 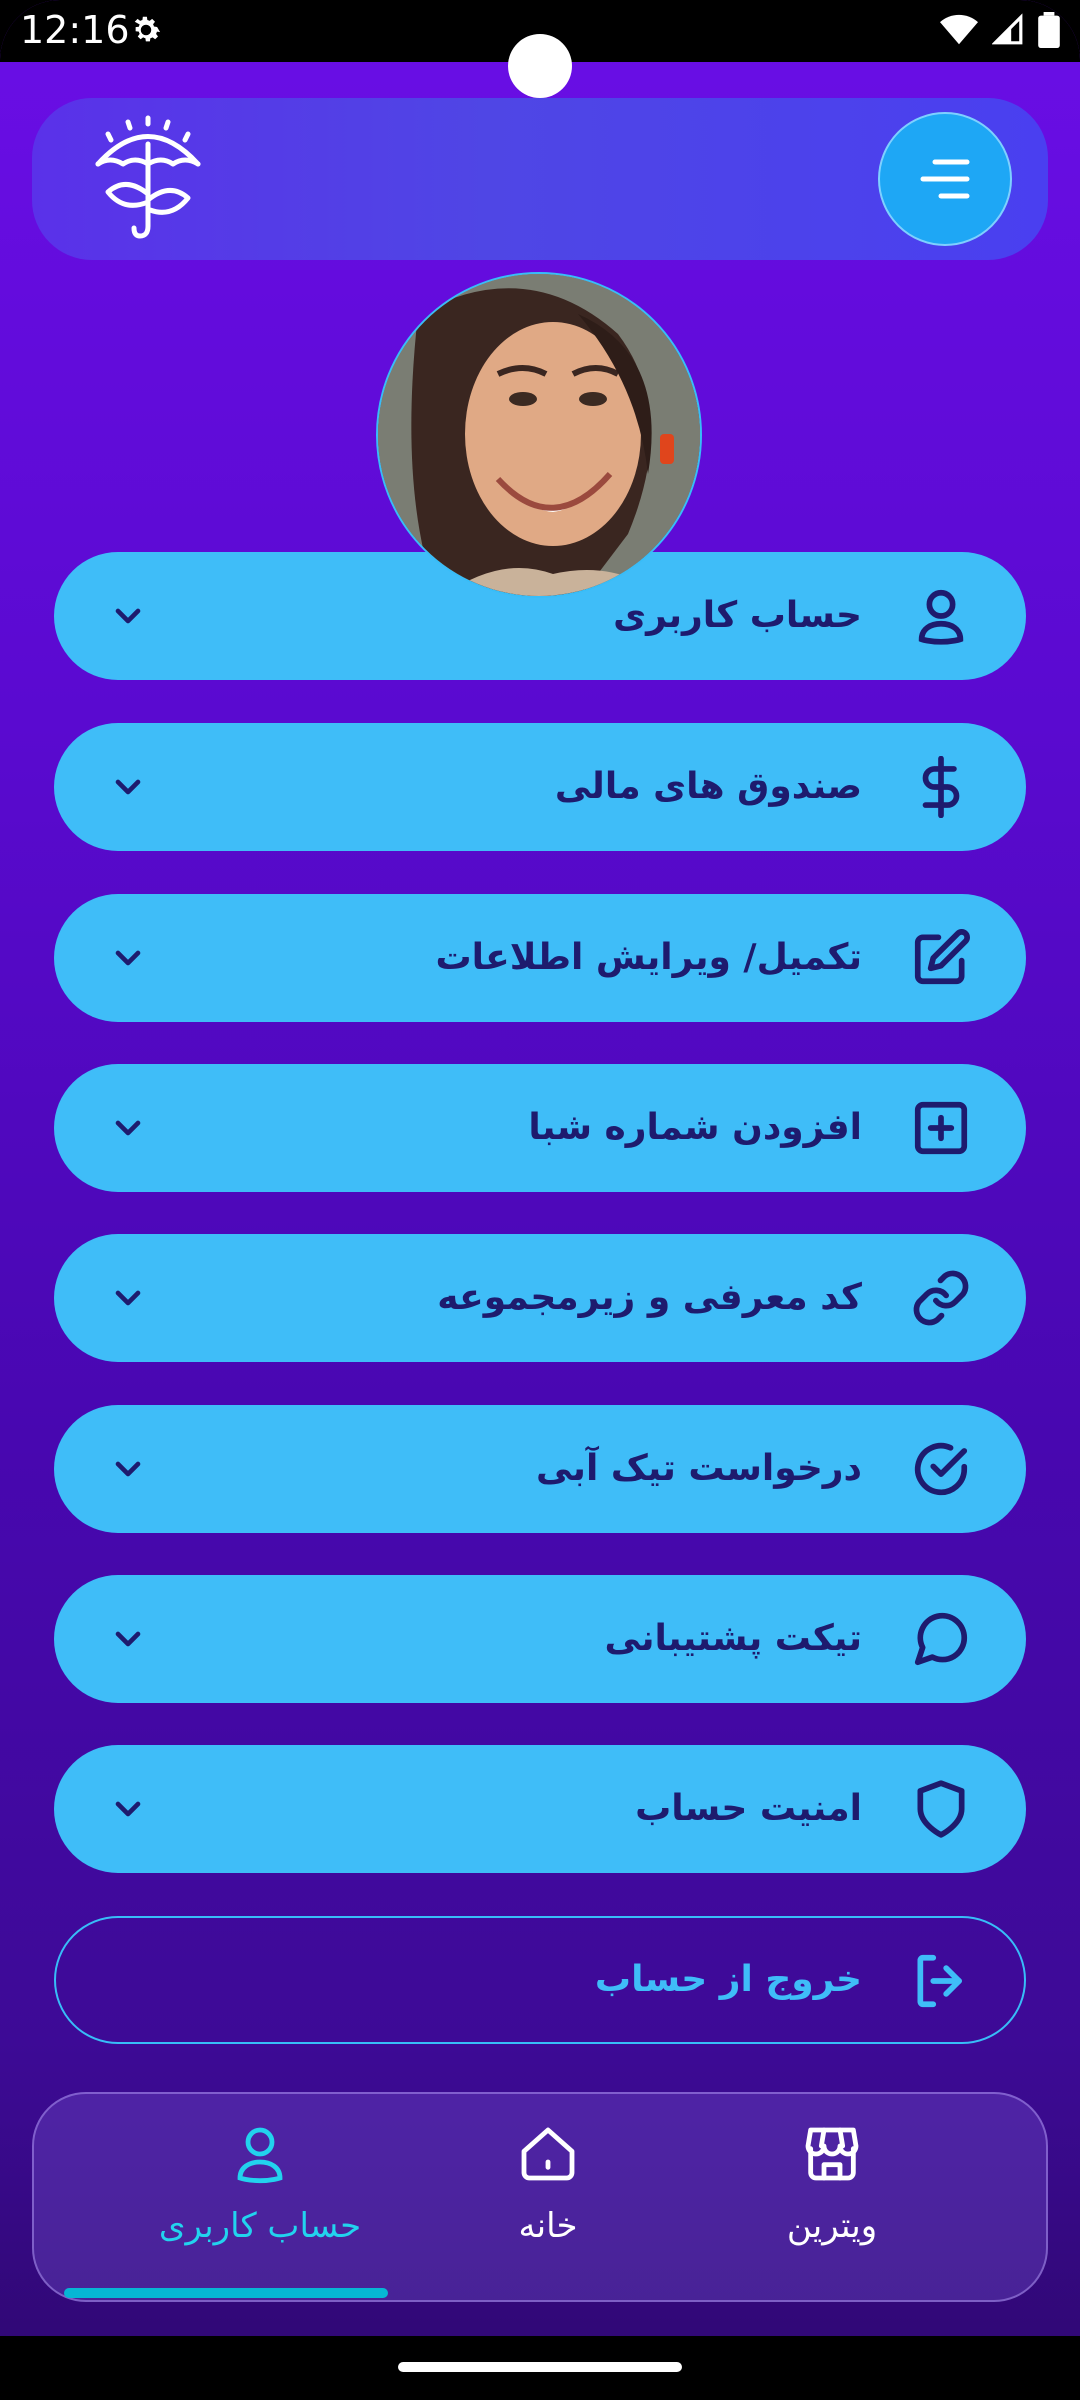 I want to click on avatar, so click(x=539, y=435).